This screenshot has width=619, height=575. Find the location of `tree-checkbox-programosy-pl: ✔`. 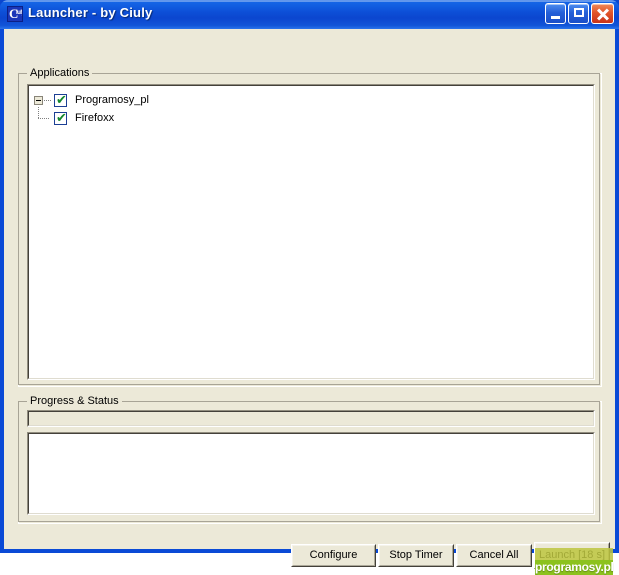

tree-checkbox-programosy-pl: ✔ is located at coordinates (60, 100).